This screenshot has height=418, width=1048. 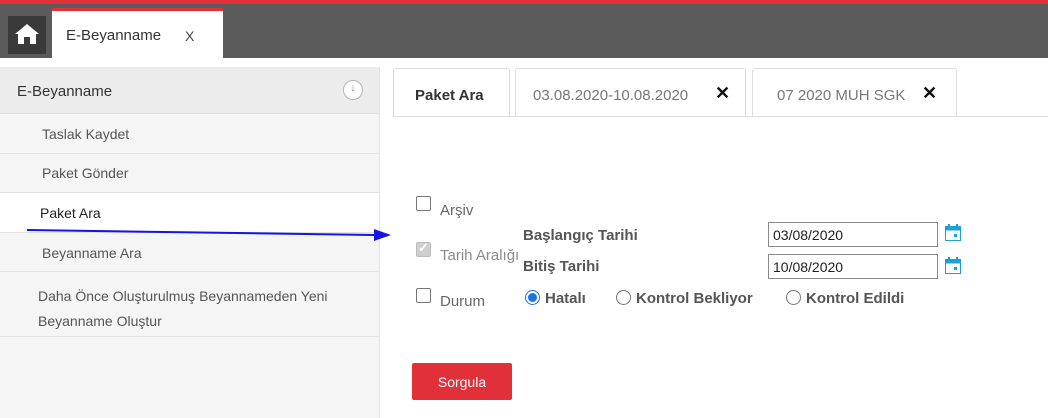 I want to click on arrow-down-icon: ↓, so click(x=353, y=88).